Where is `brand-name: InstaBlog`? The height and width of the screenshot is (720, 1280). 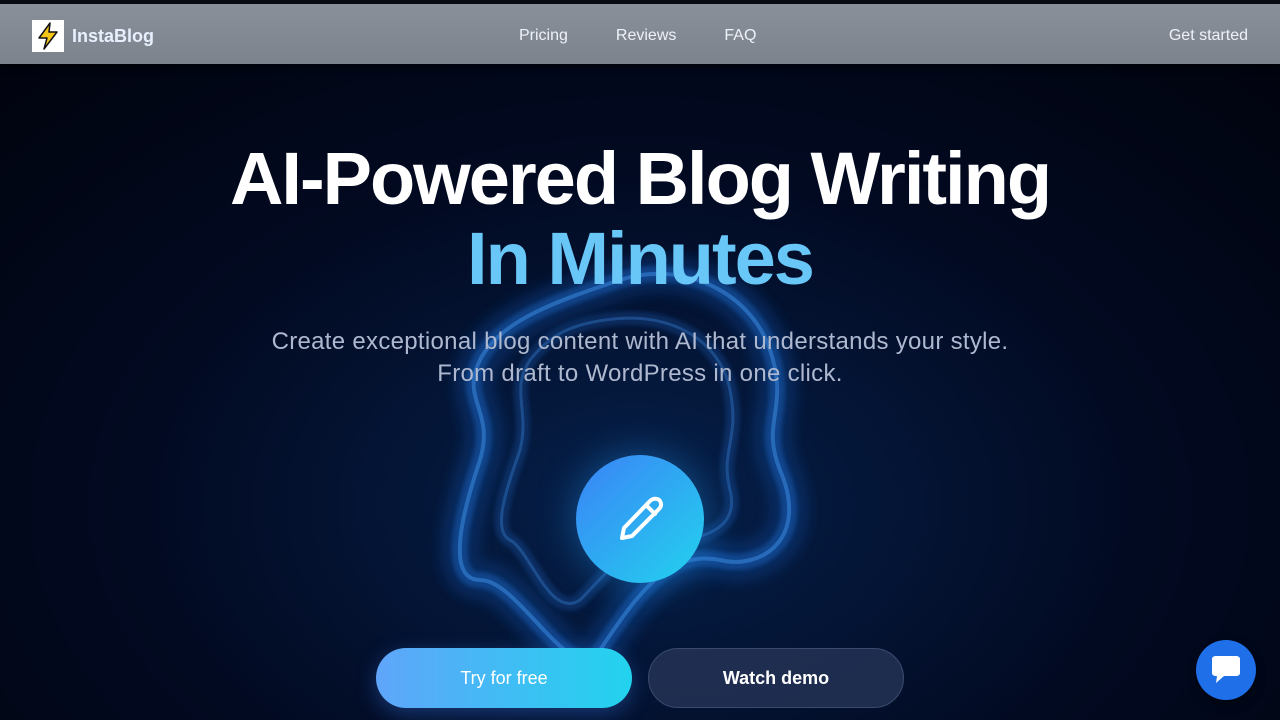 brand-name: InstaBlog is located at coordinates (113, 35).